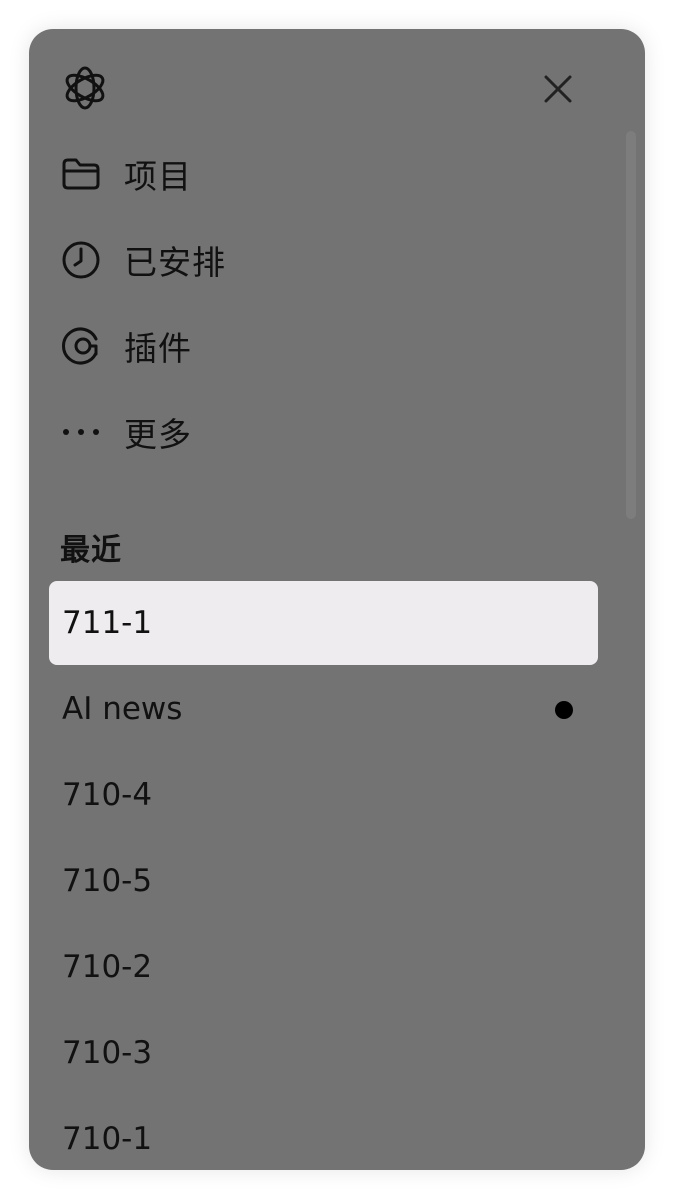 This screenshot has height=1200, width=674. I want to click on recent-item: 710-5, so click(323, 881).